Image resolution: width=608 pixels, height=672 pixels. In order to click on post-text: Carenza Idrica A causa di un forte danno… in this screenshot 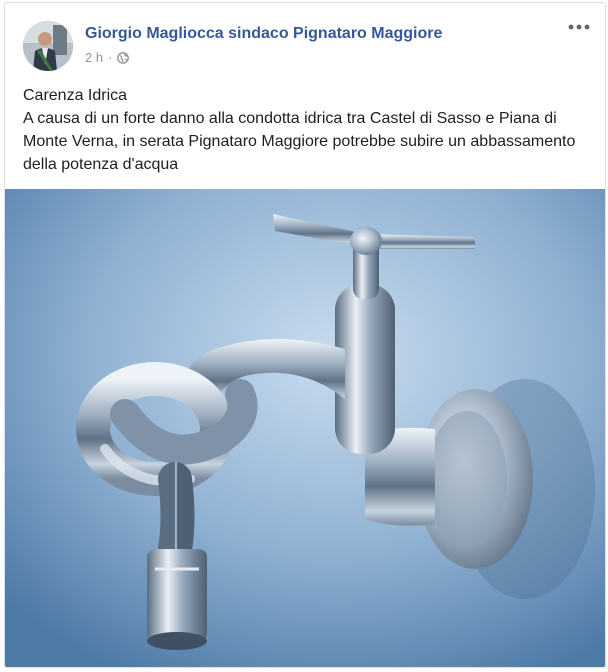, I will do `click(308, 130)`.